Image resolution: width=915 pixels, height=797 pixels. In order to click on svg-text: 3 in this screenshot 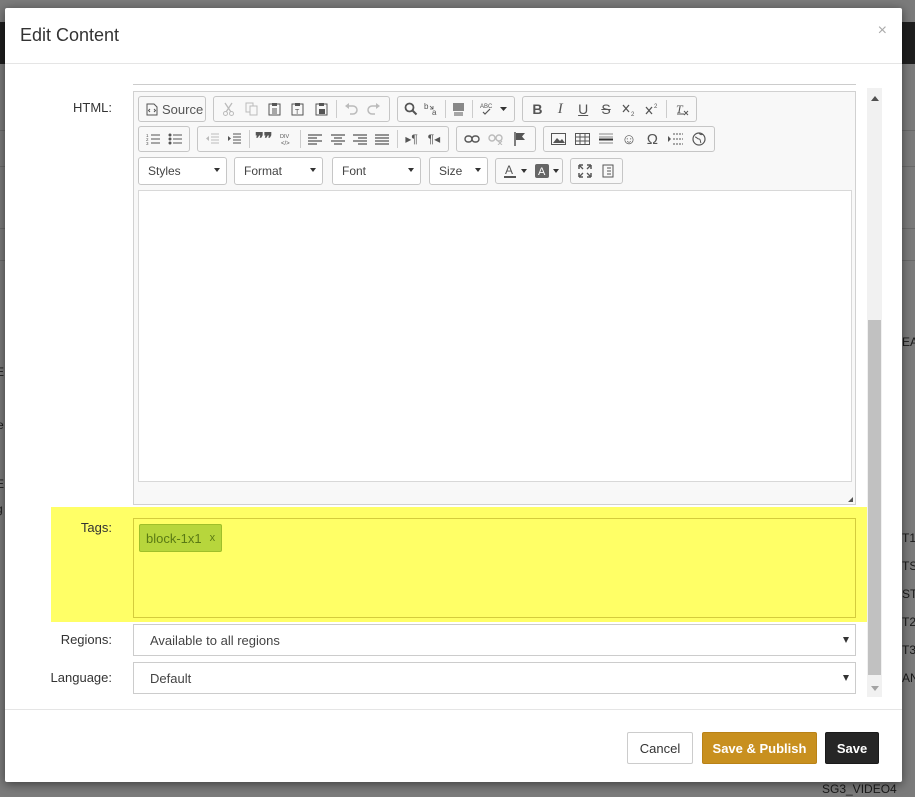, I will do `click(147, 143)`.